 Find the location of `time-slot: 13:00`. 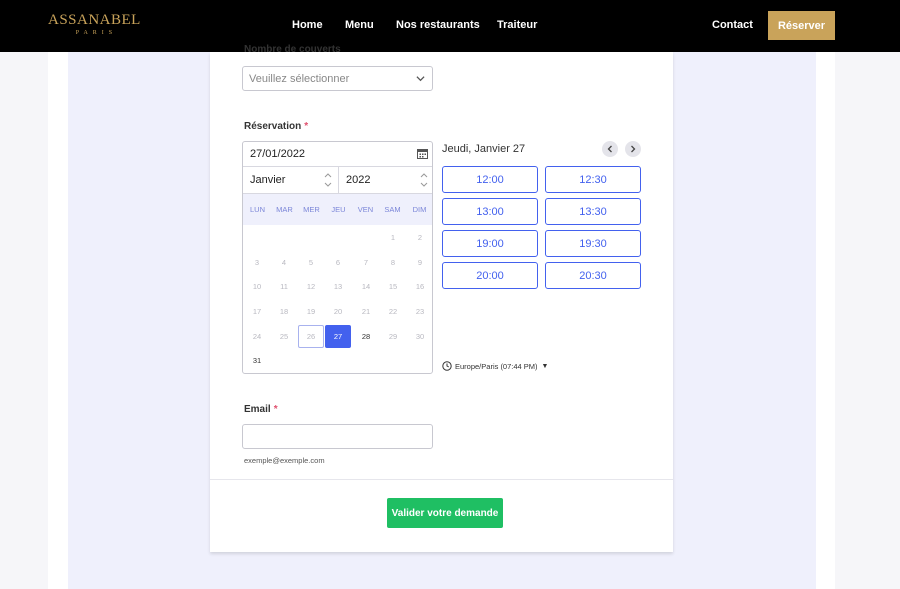

time-slot: 13:00 is located at coordinates (490, 211).